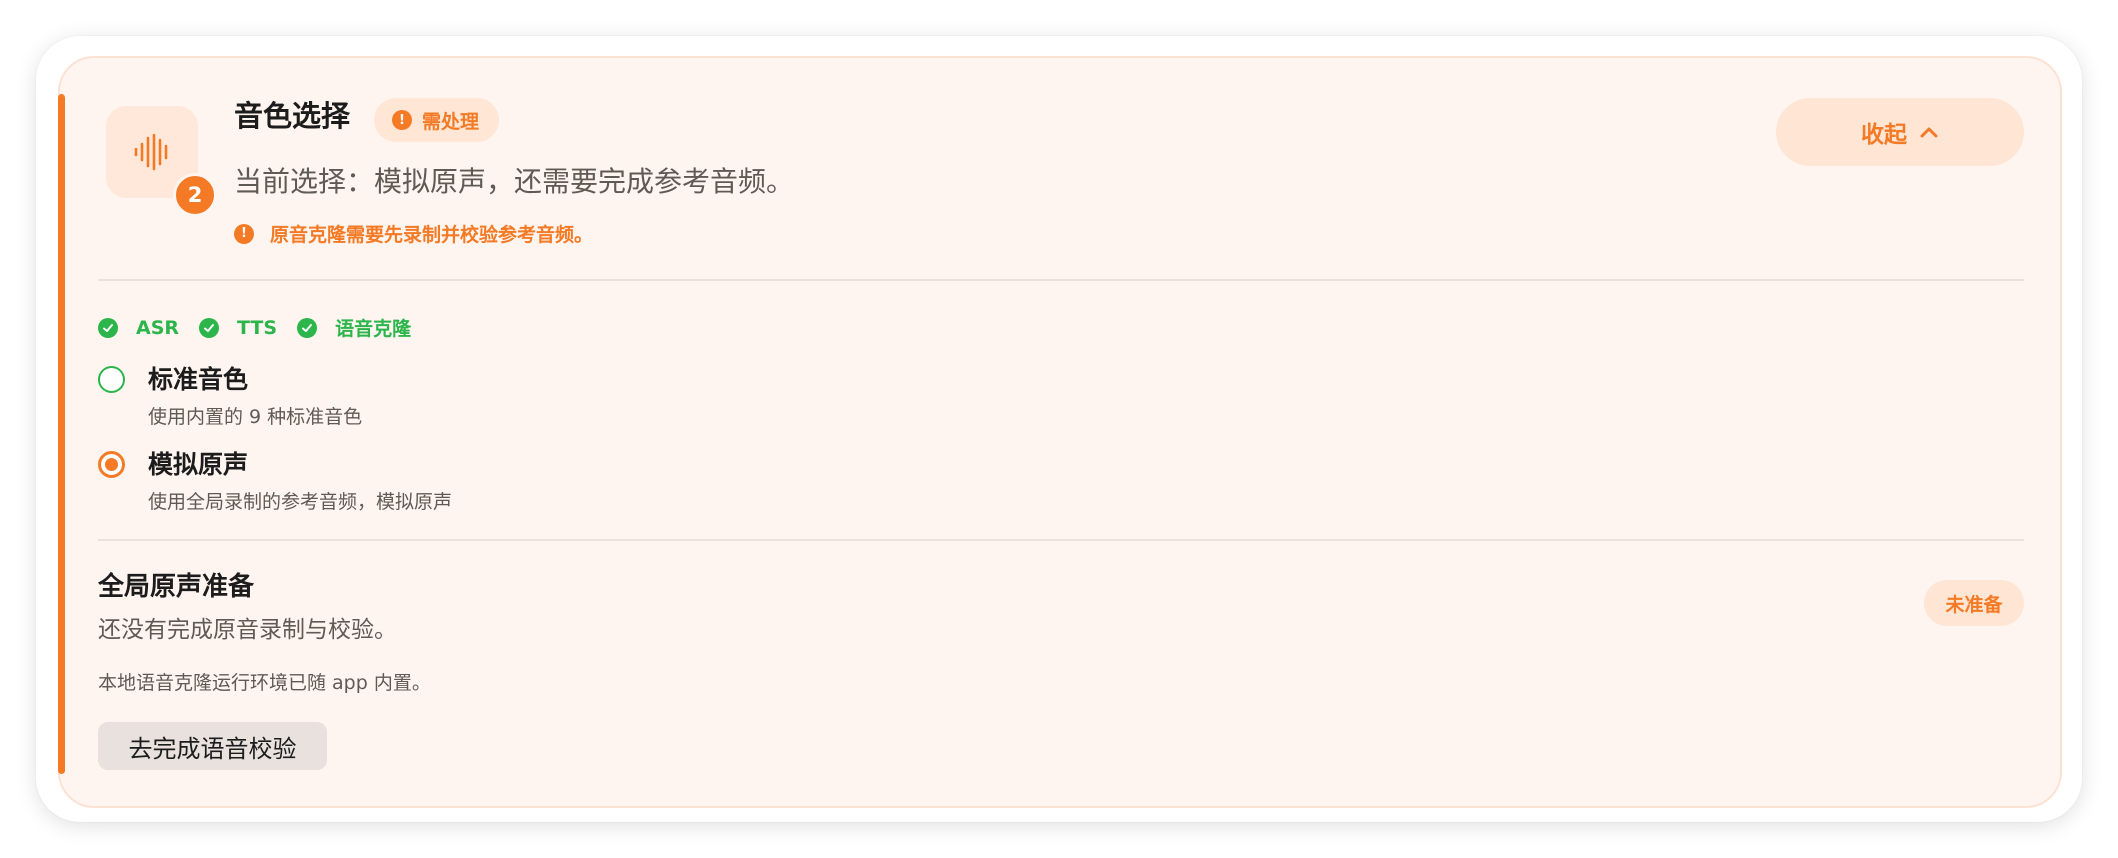 This screenshot has width=2118, height=858. Describe the element at coordinates (1061, 280) in the screenshot. I see `header-divider` at that location.